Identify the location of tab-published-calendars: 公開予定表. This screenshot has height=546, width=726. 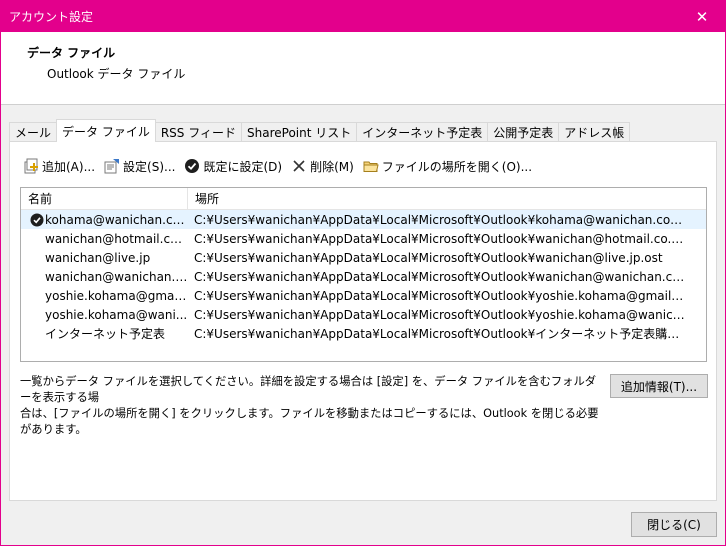
(523, 132).